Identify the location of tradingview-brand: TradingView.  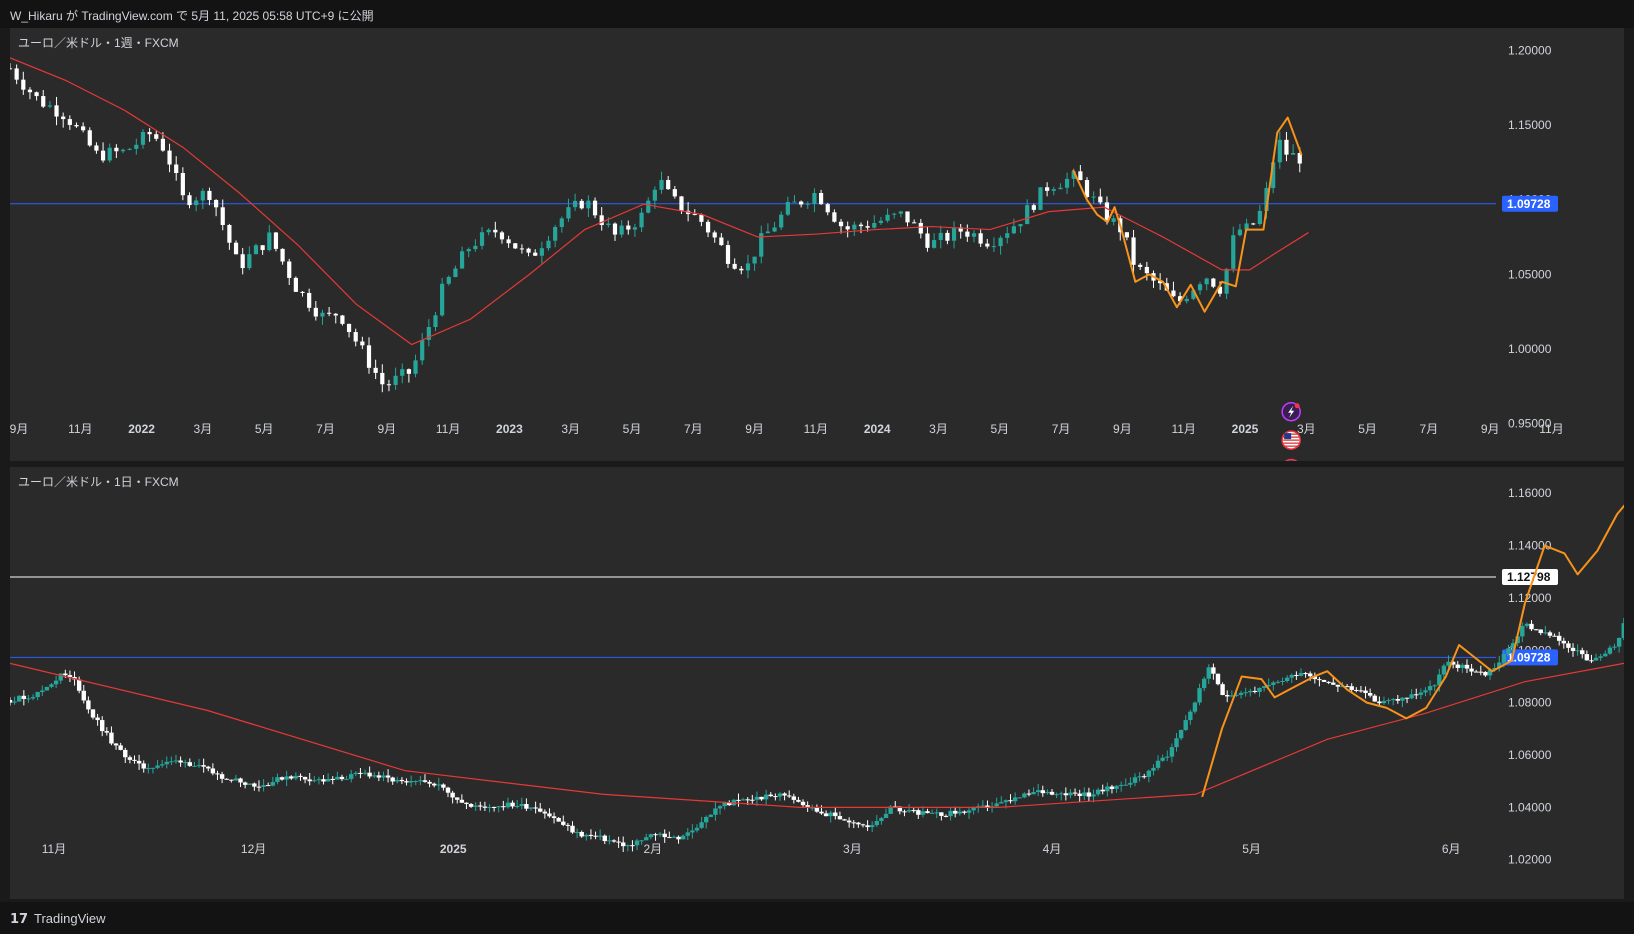
(70, 918).